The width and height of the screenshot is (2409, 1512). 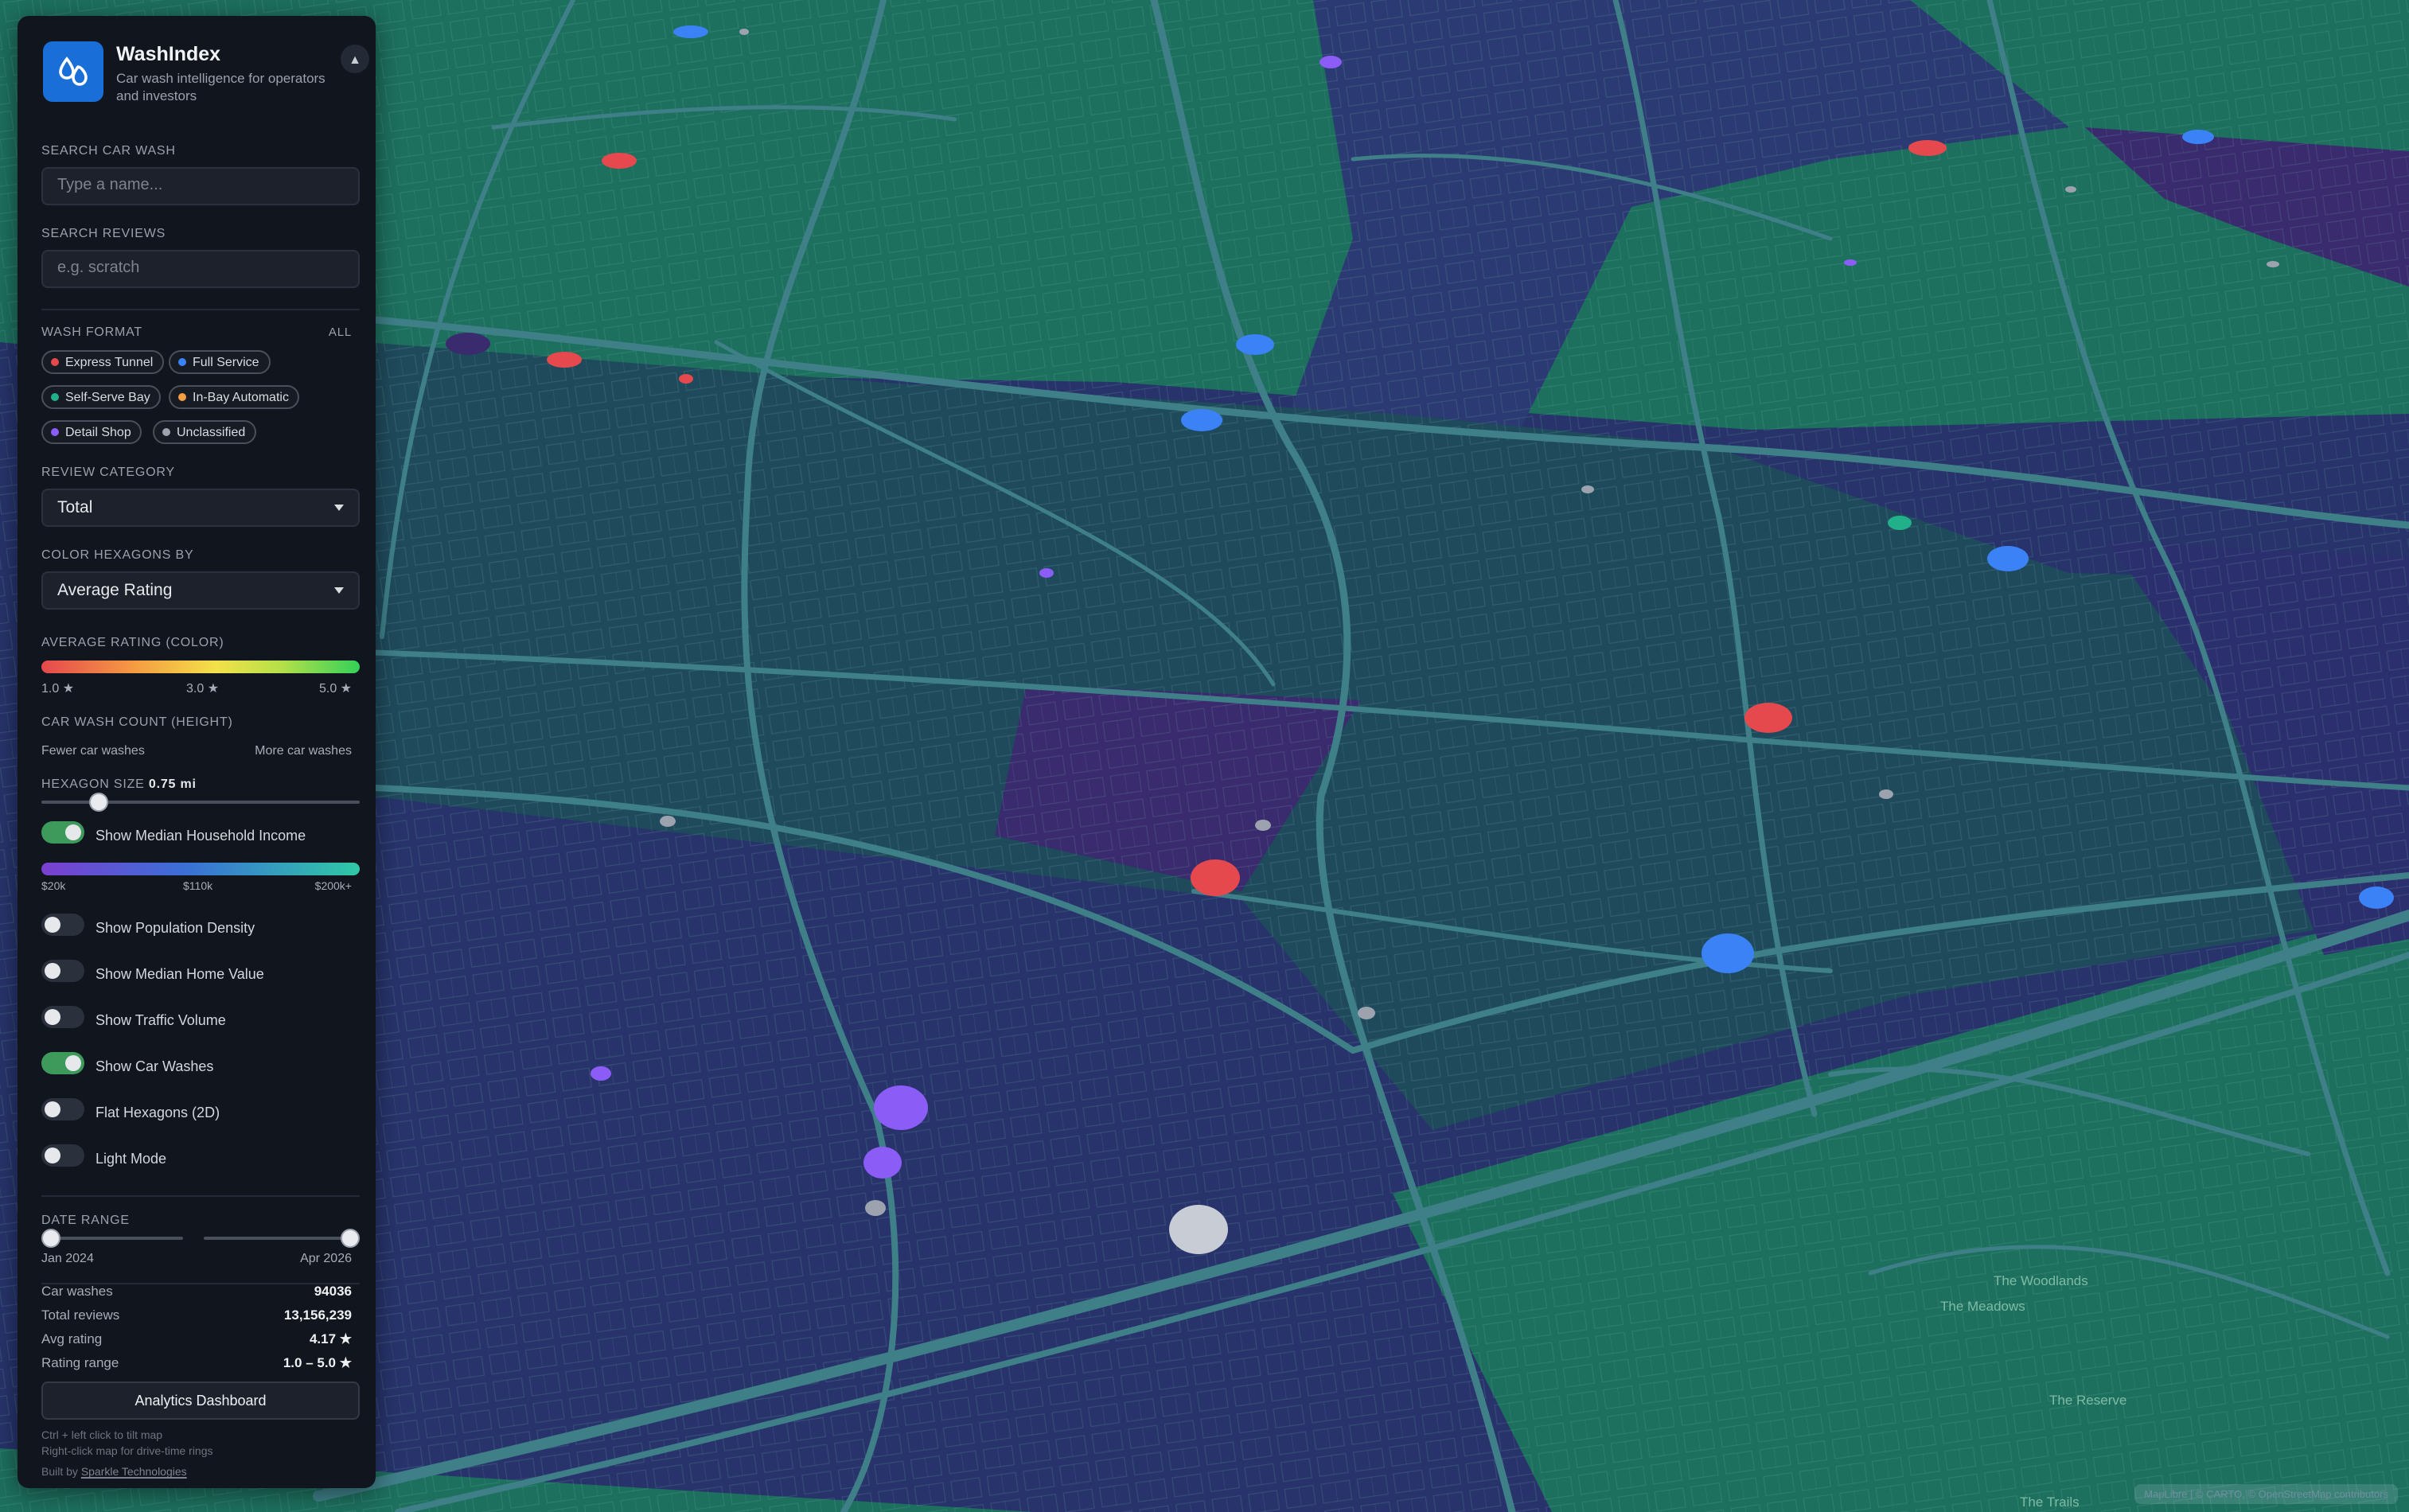 I want to click on toggle-flat-hexagons, so click(x=62, y=1109).